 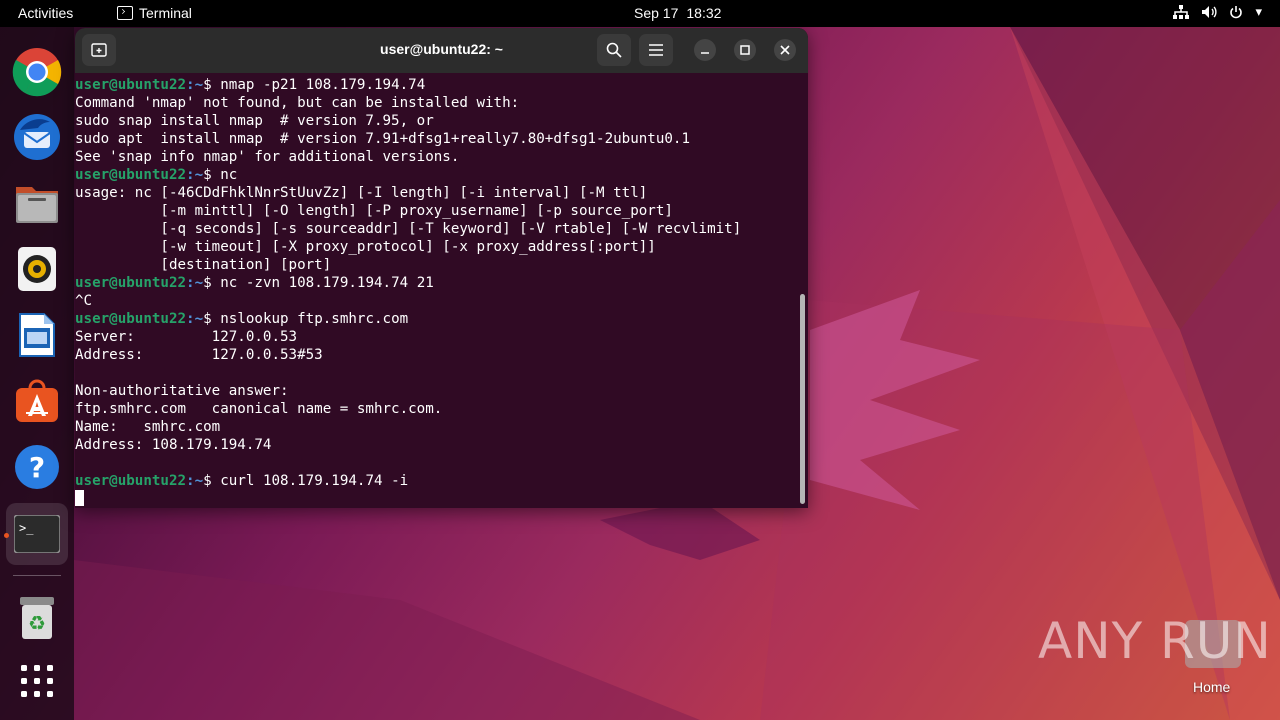 I want to click on terminal-output-line: Server: 127.0.0.53, so click(x=186, y=337).